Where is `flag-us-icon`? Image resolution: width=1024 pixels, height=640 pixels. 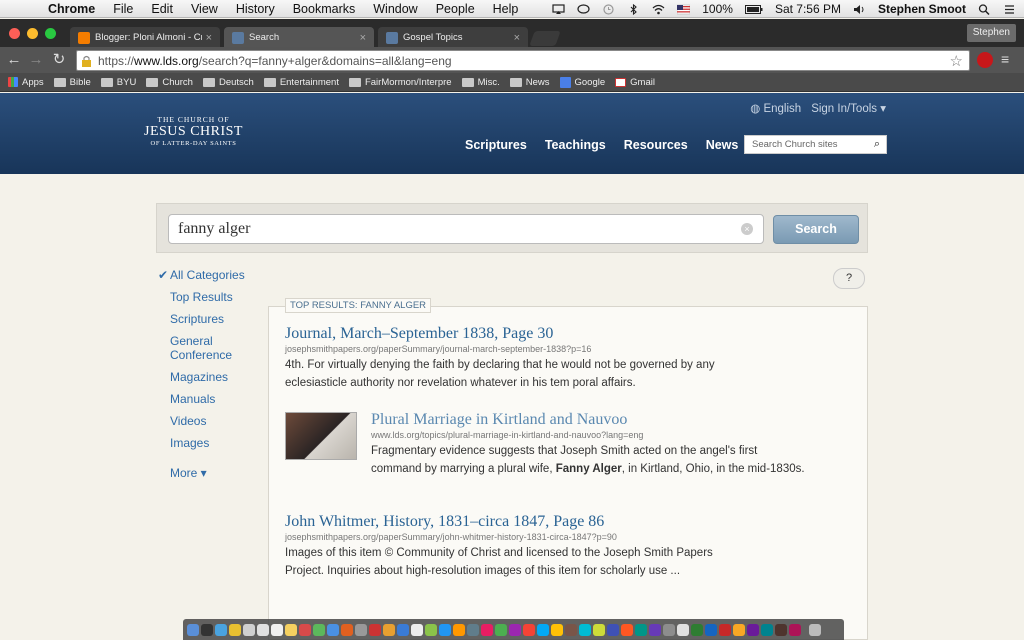 flag-us-icon is located at coordinates (684, 9).